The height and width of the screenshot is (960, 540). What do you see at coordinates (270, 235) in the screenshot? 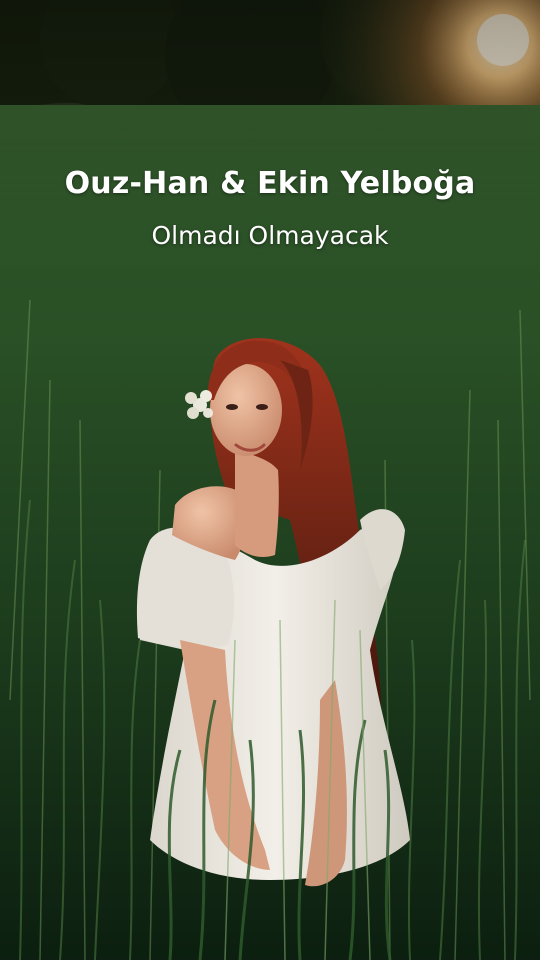
I see `track-title: Olmadı Olmayacak` at bounding box center [270, 235].